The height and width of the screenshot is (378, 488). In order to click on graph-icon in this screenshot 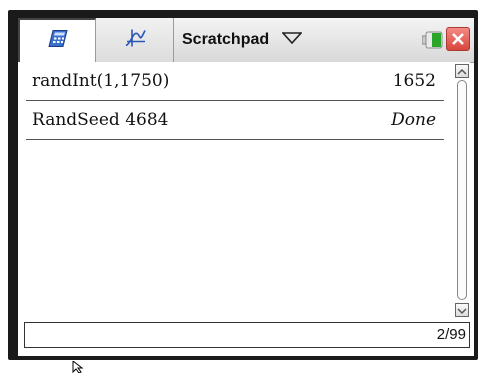, I will do `click(135, 40)`.